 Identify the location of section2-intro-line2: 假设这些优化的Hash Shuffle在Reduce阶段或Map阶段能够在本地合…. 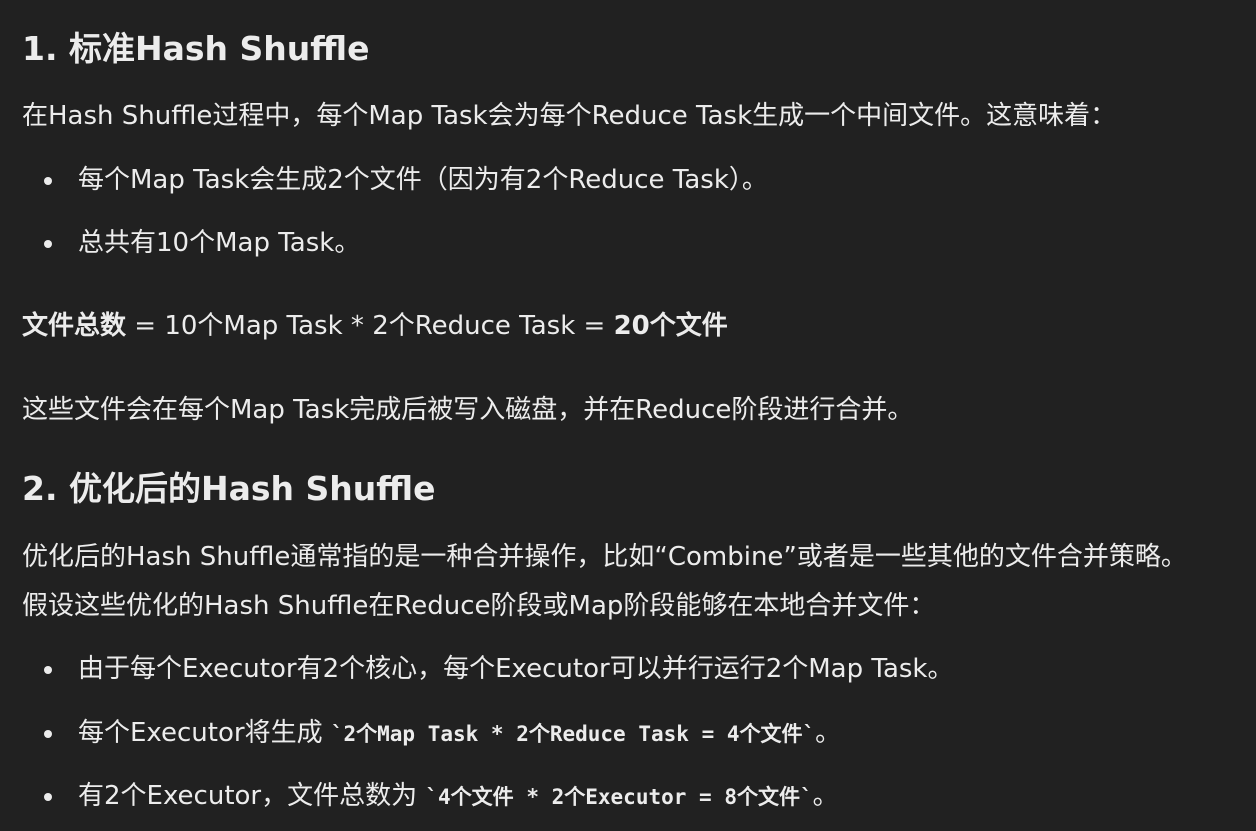
(479, 606).